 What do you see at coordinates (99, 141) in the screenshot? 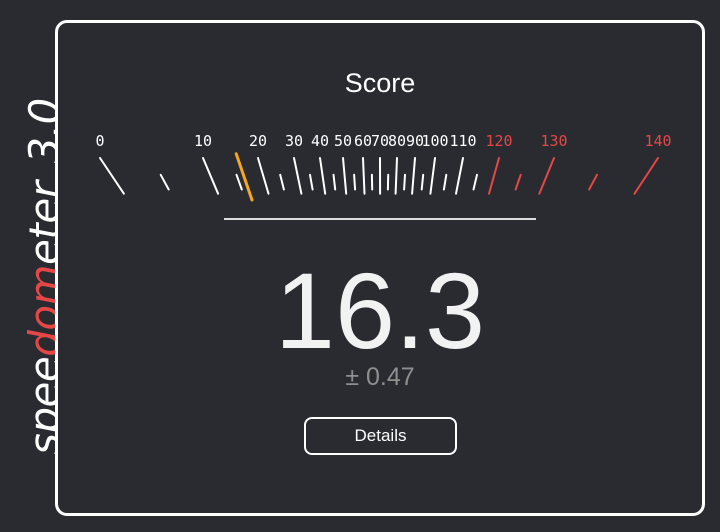
I see `gauge-tick-label: 0` at bounding box center [99, 141].